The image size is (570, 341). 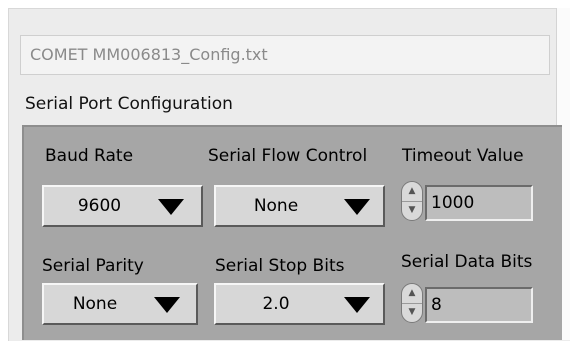 What do you see at coordinates (285, 55) in the screenshot?
I see `config-file-path-field: COMET MM006813_Config.txt` at bounding box center [285, 55].